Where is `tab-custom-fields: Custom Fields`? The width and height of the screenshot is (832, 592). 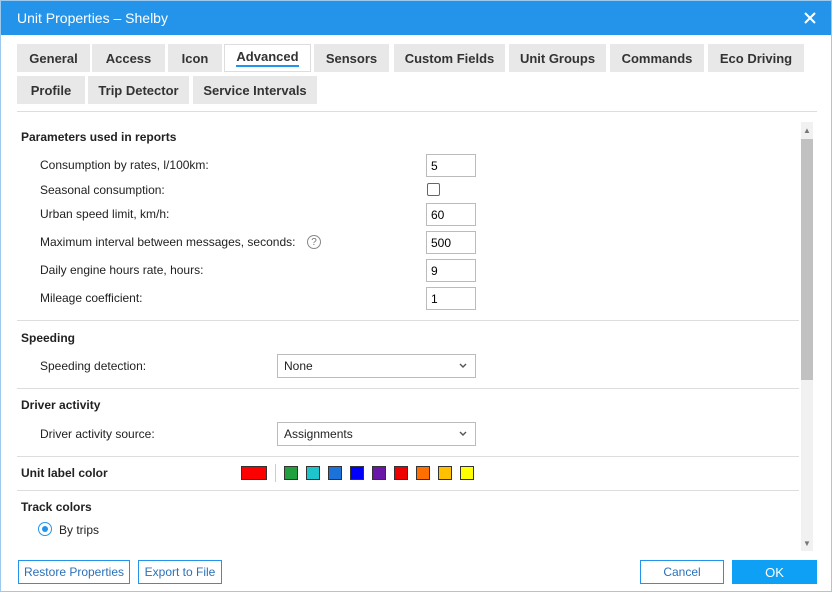
tab-custom-fields: Custom Fields is located at coordinates (449, 58).